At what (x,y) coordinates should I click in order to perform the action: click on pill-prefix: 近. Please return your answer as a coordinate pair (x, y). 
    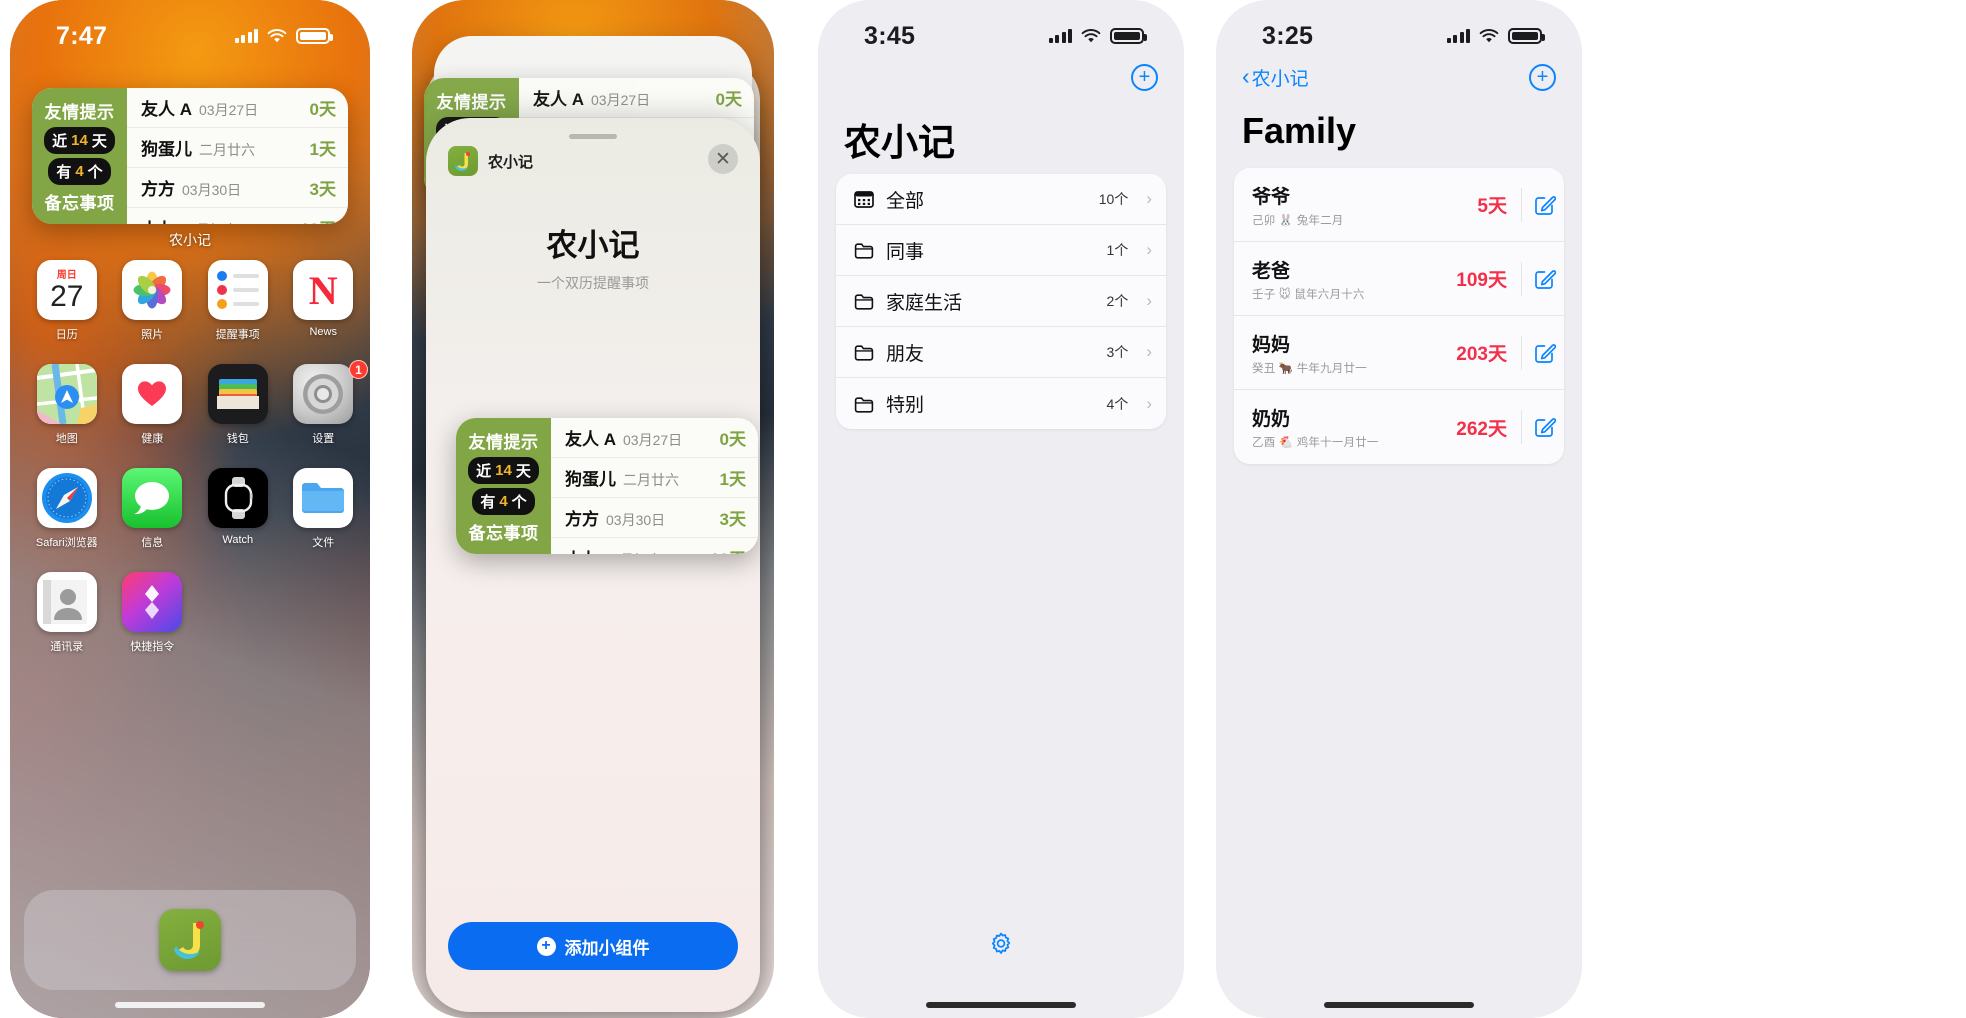
    Looking at the image, I should click on (60, 141).